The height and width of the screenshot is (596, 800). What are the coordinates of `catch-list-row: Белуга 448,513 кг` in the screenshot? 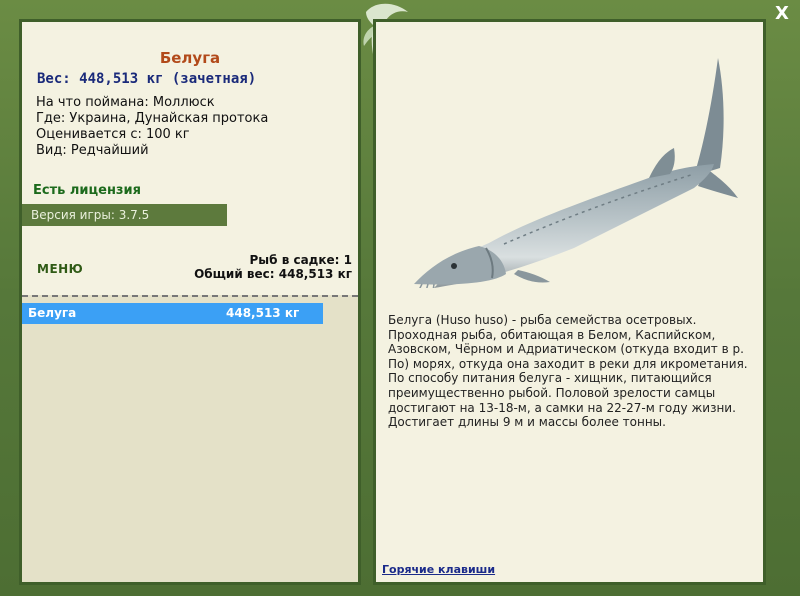 It's located at (172, 313).